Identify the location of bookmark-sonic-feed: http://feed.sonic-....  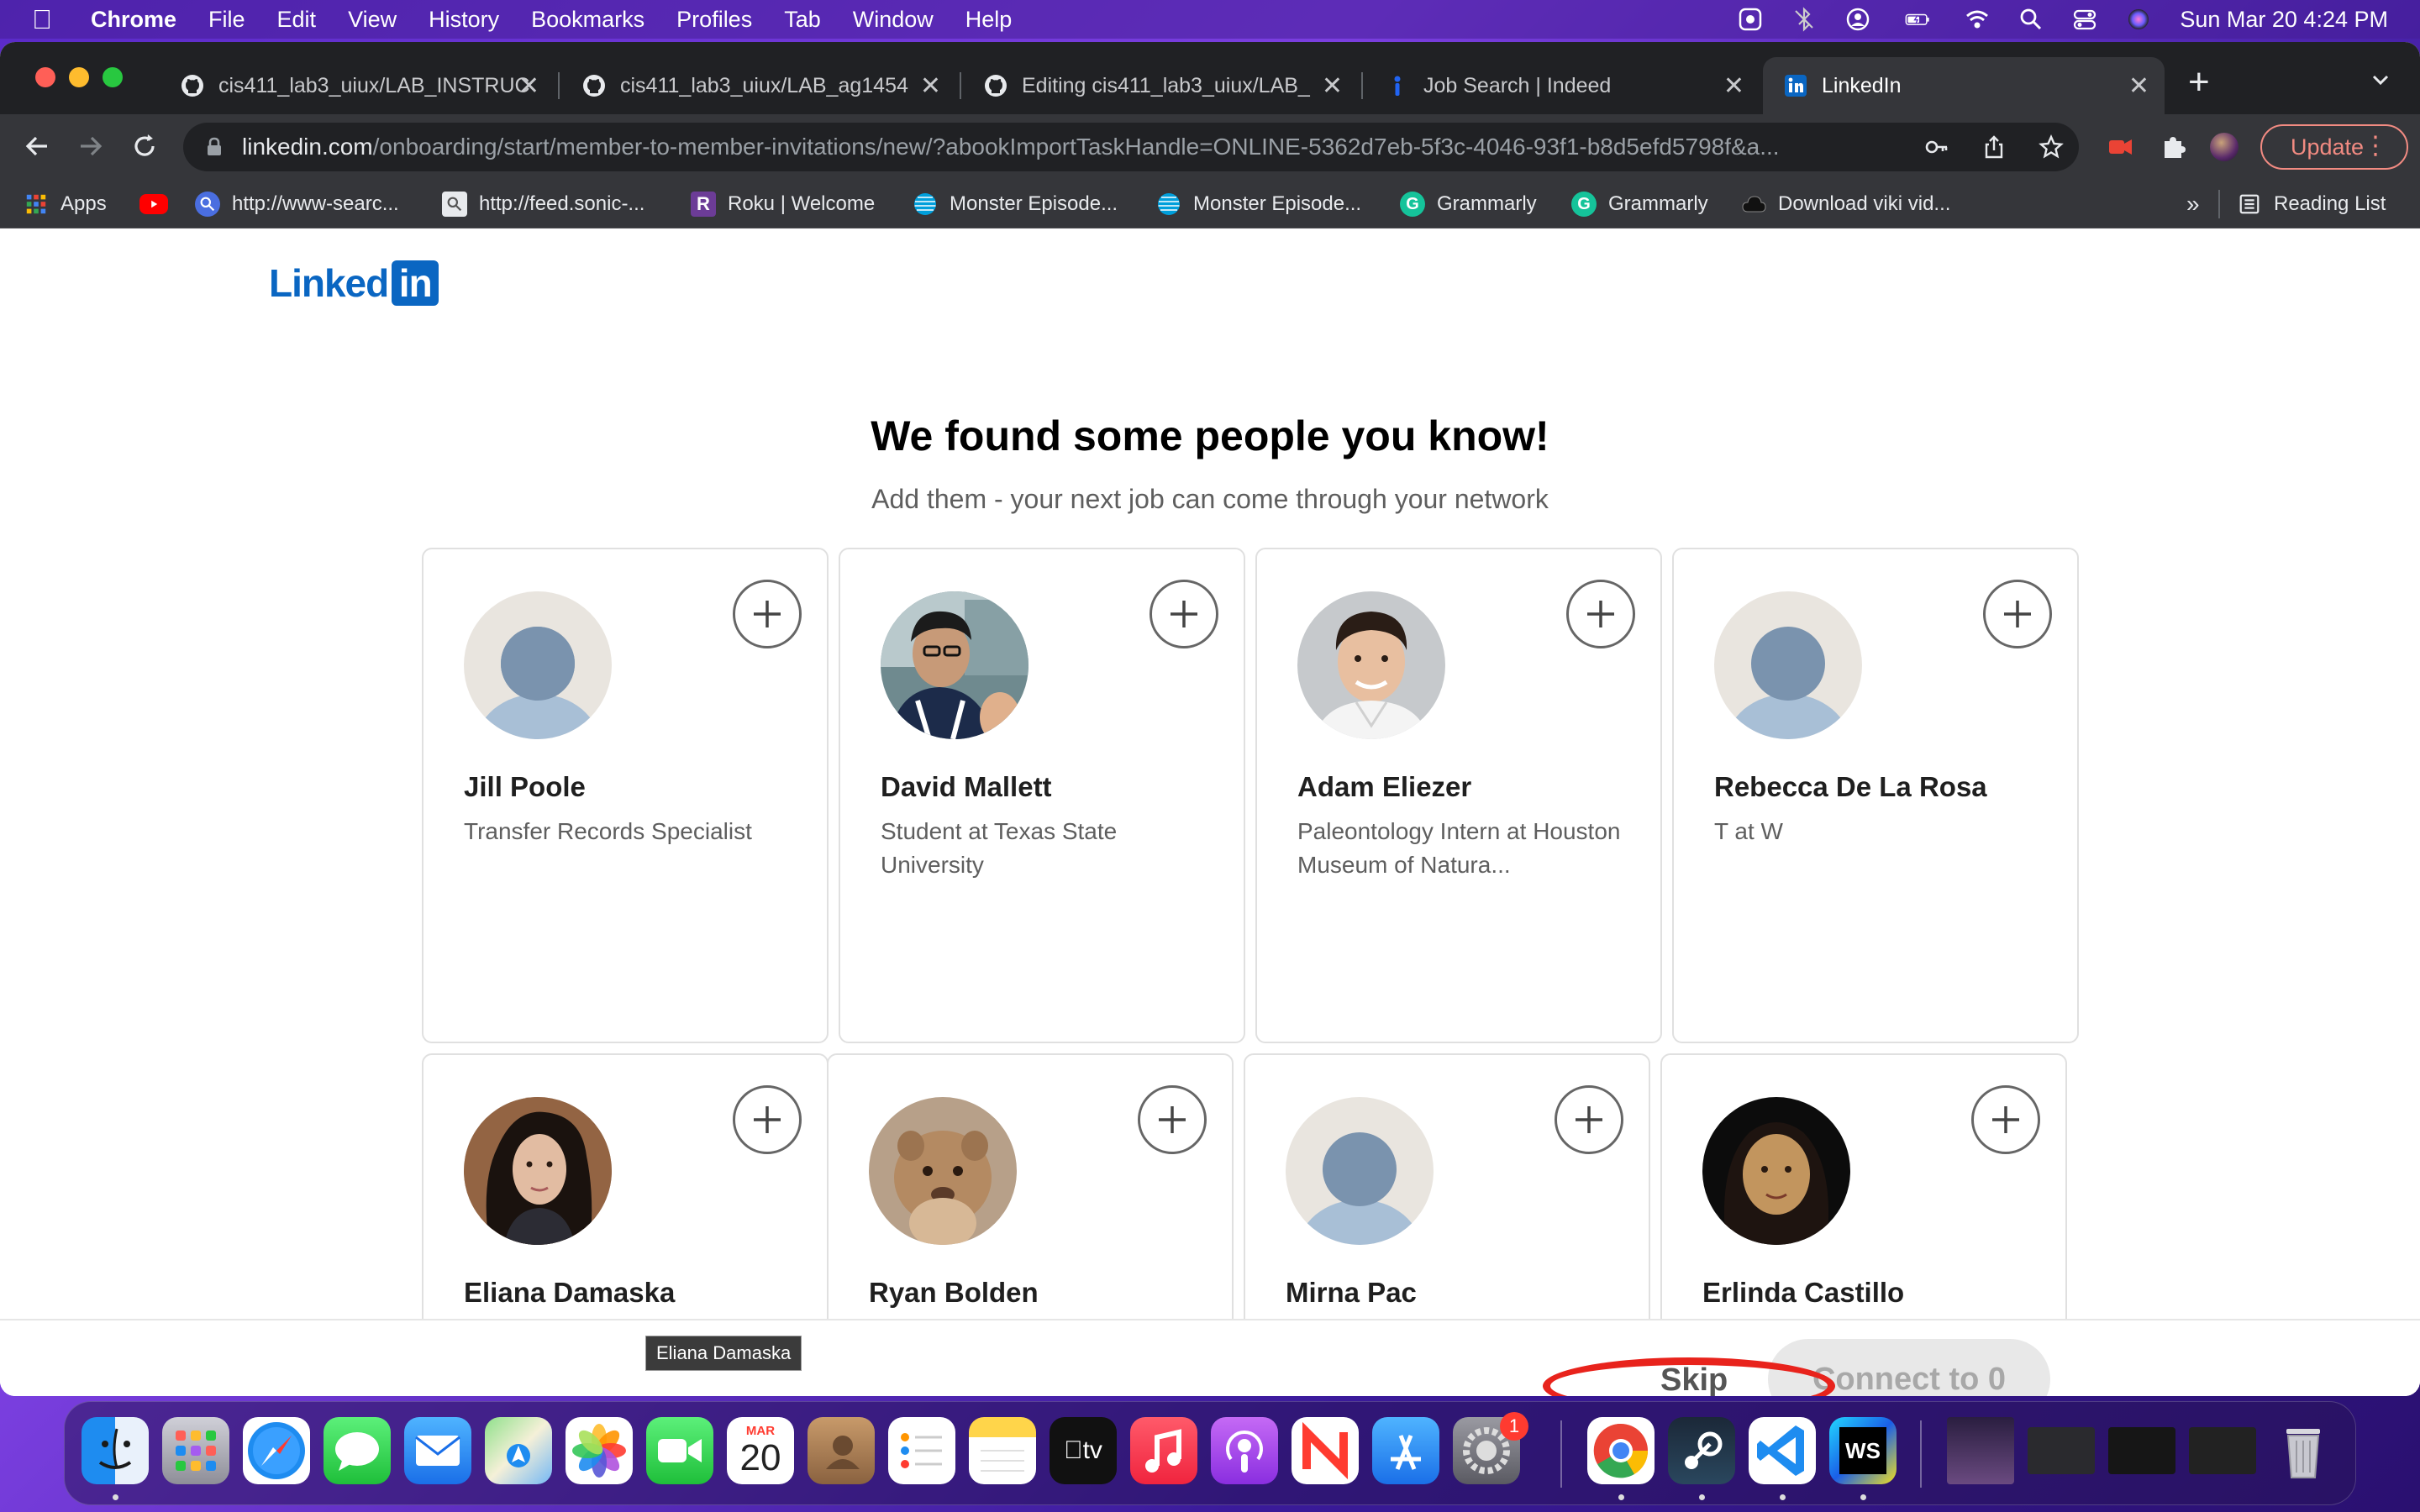
(543, 204).